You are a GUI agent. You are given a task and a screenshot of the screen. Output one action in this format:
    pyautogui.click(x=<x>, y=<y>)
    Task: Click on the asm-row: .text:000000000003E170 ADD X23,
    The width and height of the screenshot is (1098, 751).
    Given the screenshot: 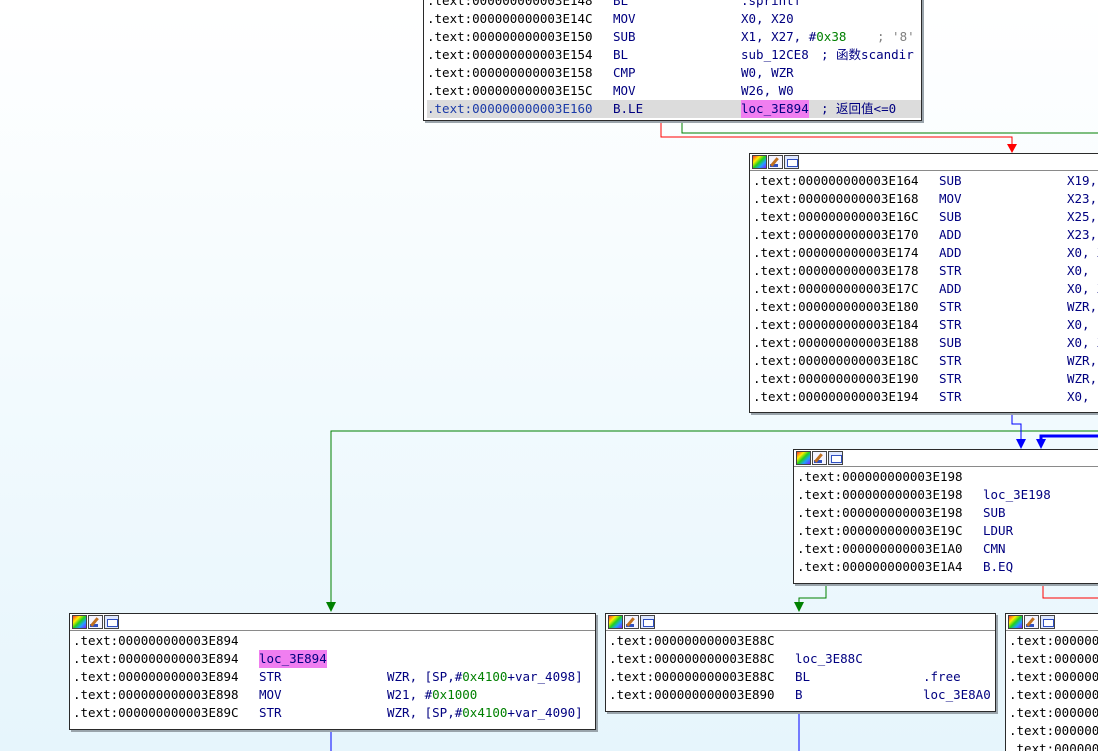 What is the action you would take?
    pyautogui.click(x=925, y=235)
    